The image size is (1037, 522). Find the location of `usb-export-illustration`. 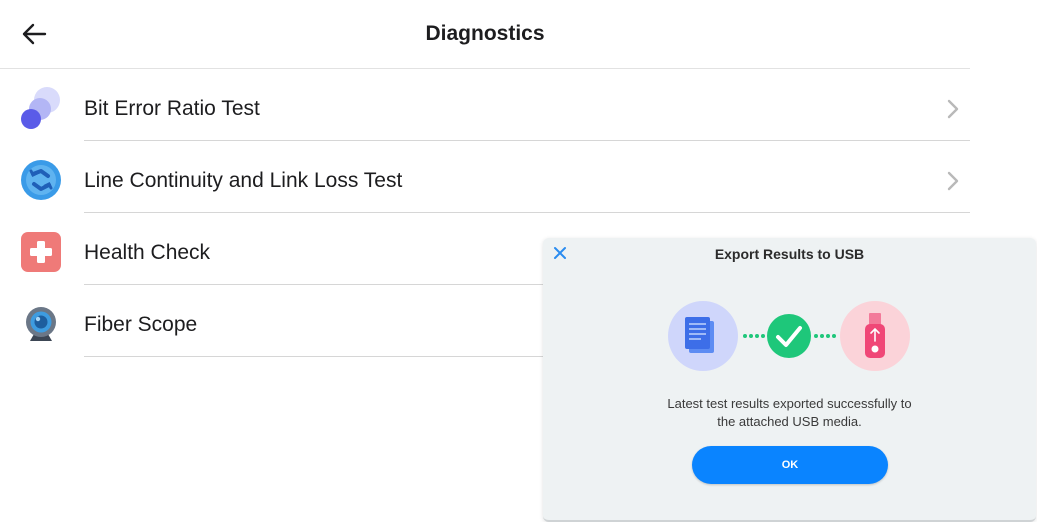

usb-export-illustration is located at coordinates (789, 336).